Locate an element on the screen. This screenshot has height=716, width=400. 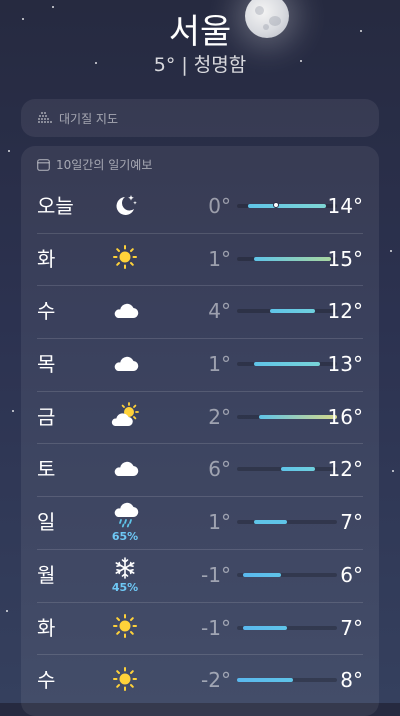
weather-icon-slot: 65% is located at coordinates (125, 522).